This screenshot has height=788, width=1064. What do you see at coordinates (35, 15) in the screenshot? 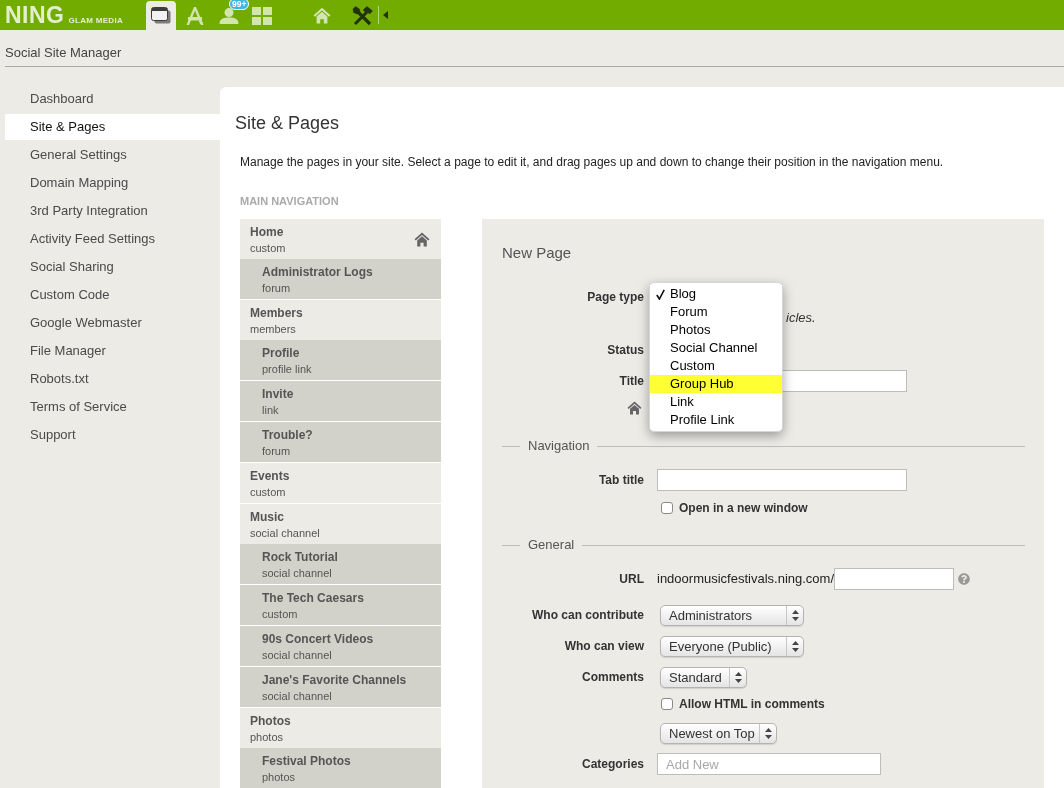
I see `logo-wordmark: NING` at bounding box center [35, 15].